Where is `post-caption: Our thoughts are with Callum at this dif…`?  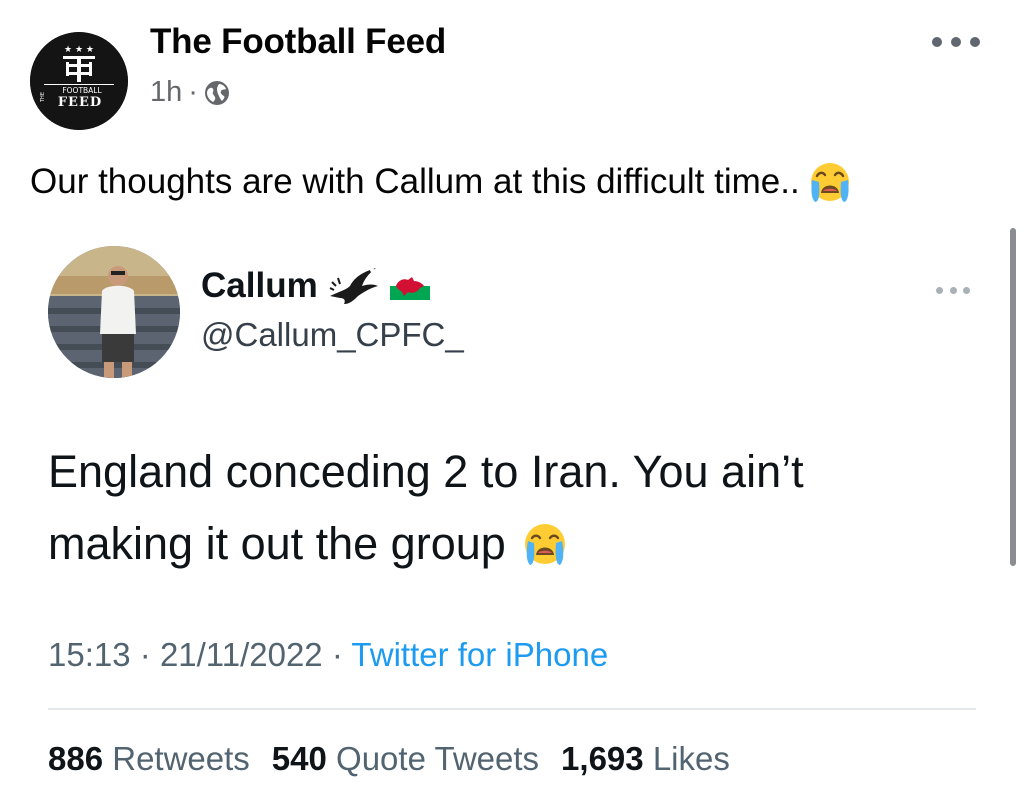
post-caption: Our thoughts are with Callum at this dif… is located at coordinates (441, 182).